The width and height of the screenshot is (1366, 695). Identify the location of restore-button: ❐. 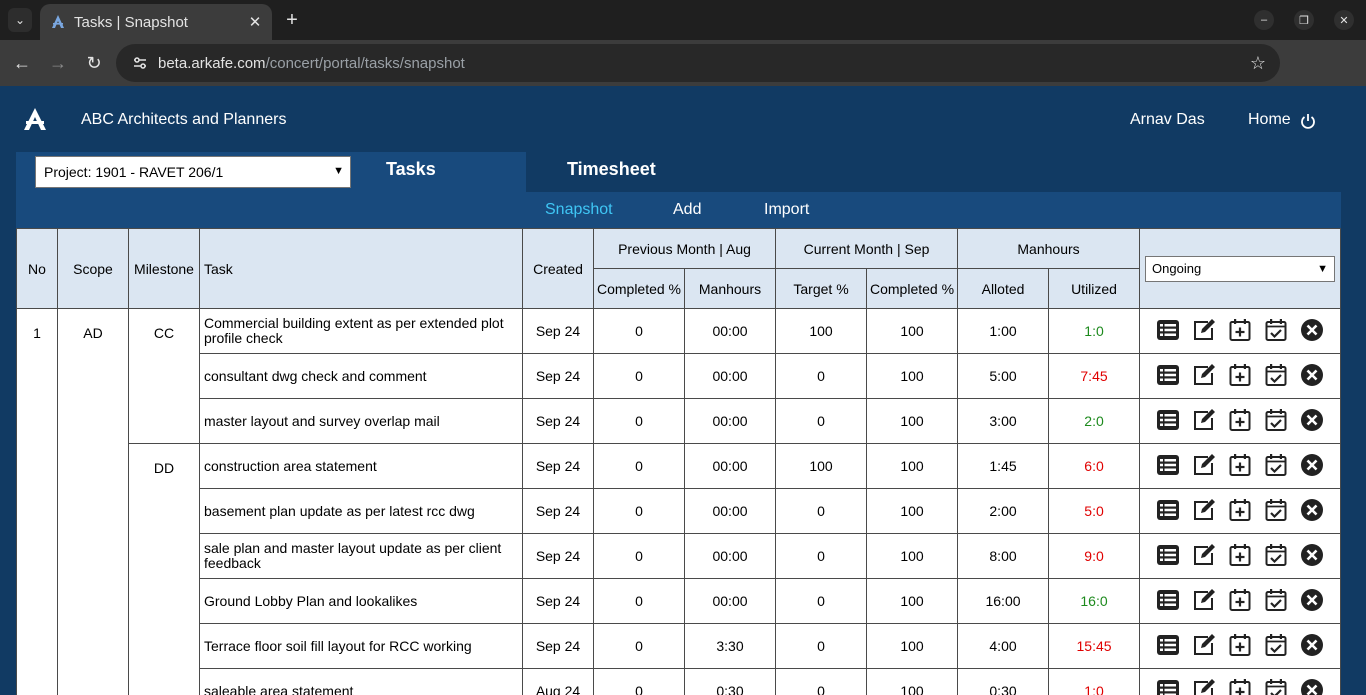
(1304, 20).